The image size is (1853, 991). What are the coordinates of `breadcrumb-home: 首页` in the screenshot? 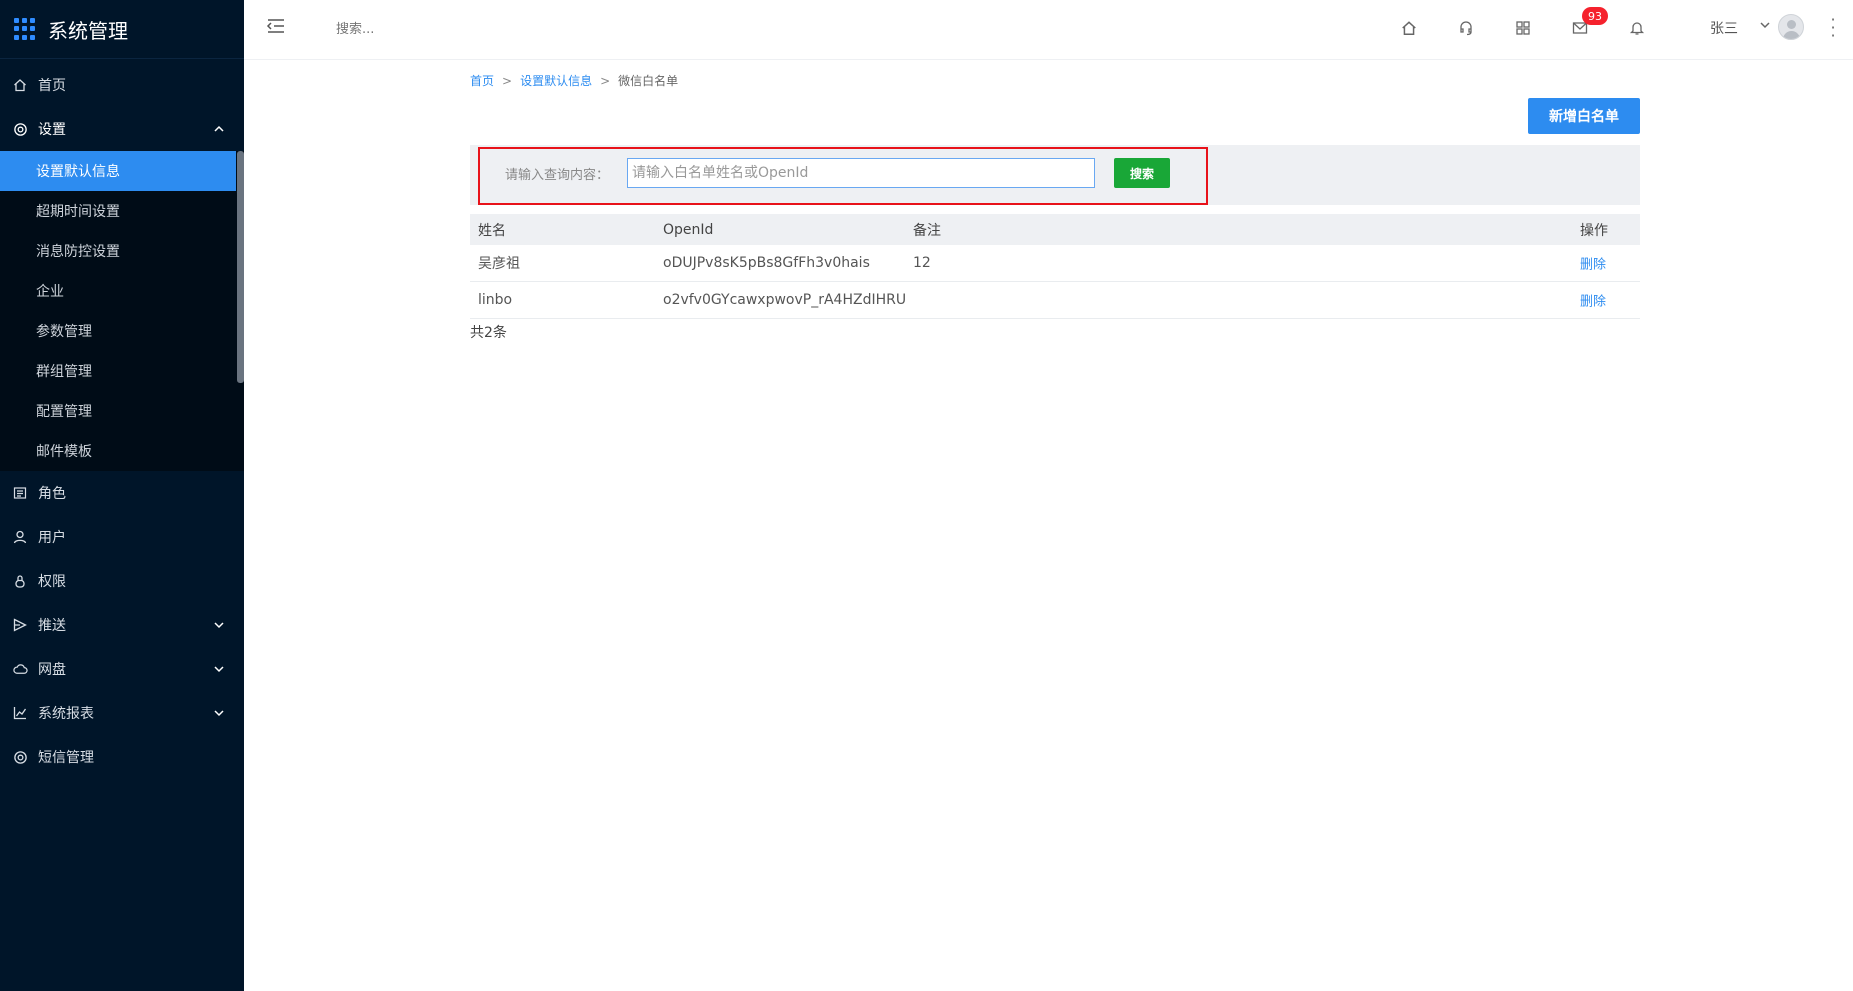 It's located at (482, 80).